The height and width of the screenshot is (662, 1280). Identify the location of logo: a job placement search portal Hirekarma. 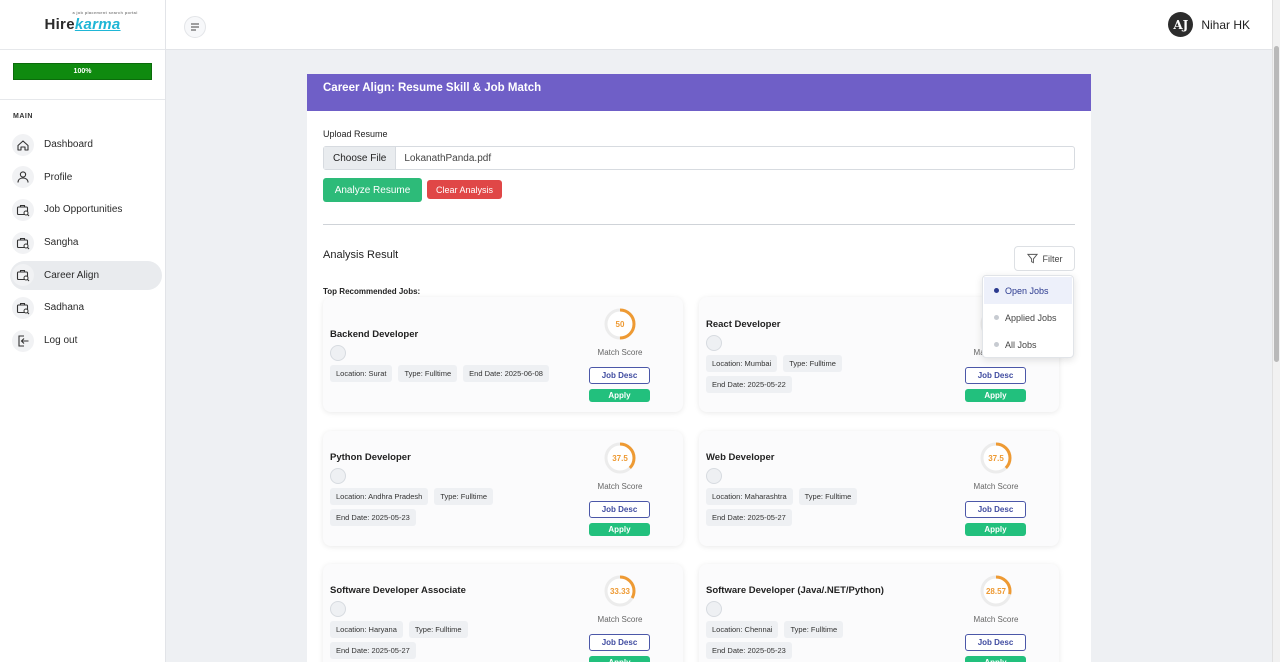
(82, 25).